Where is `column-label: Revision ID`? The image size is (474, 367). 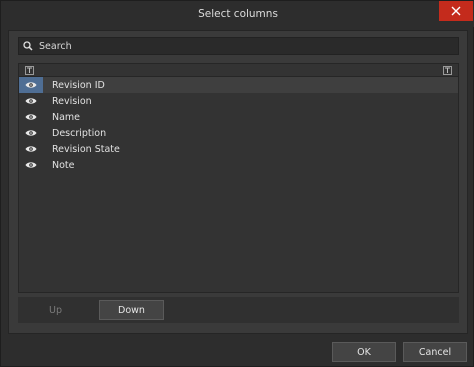
column-label: Revision ID is located at coordinates (78, 85).